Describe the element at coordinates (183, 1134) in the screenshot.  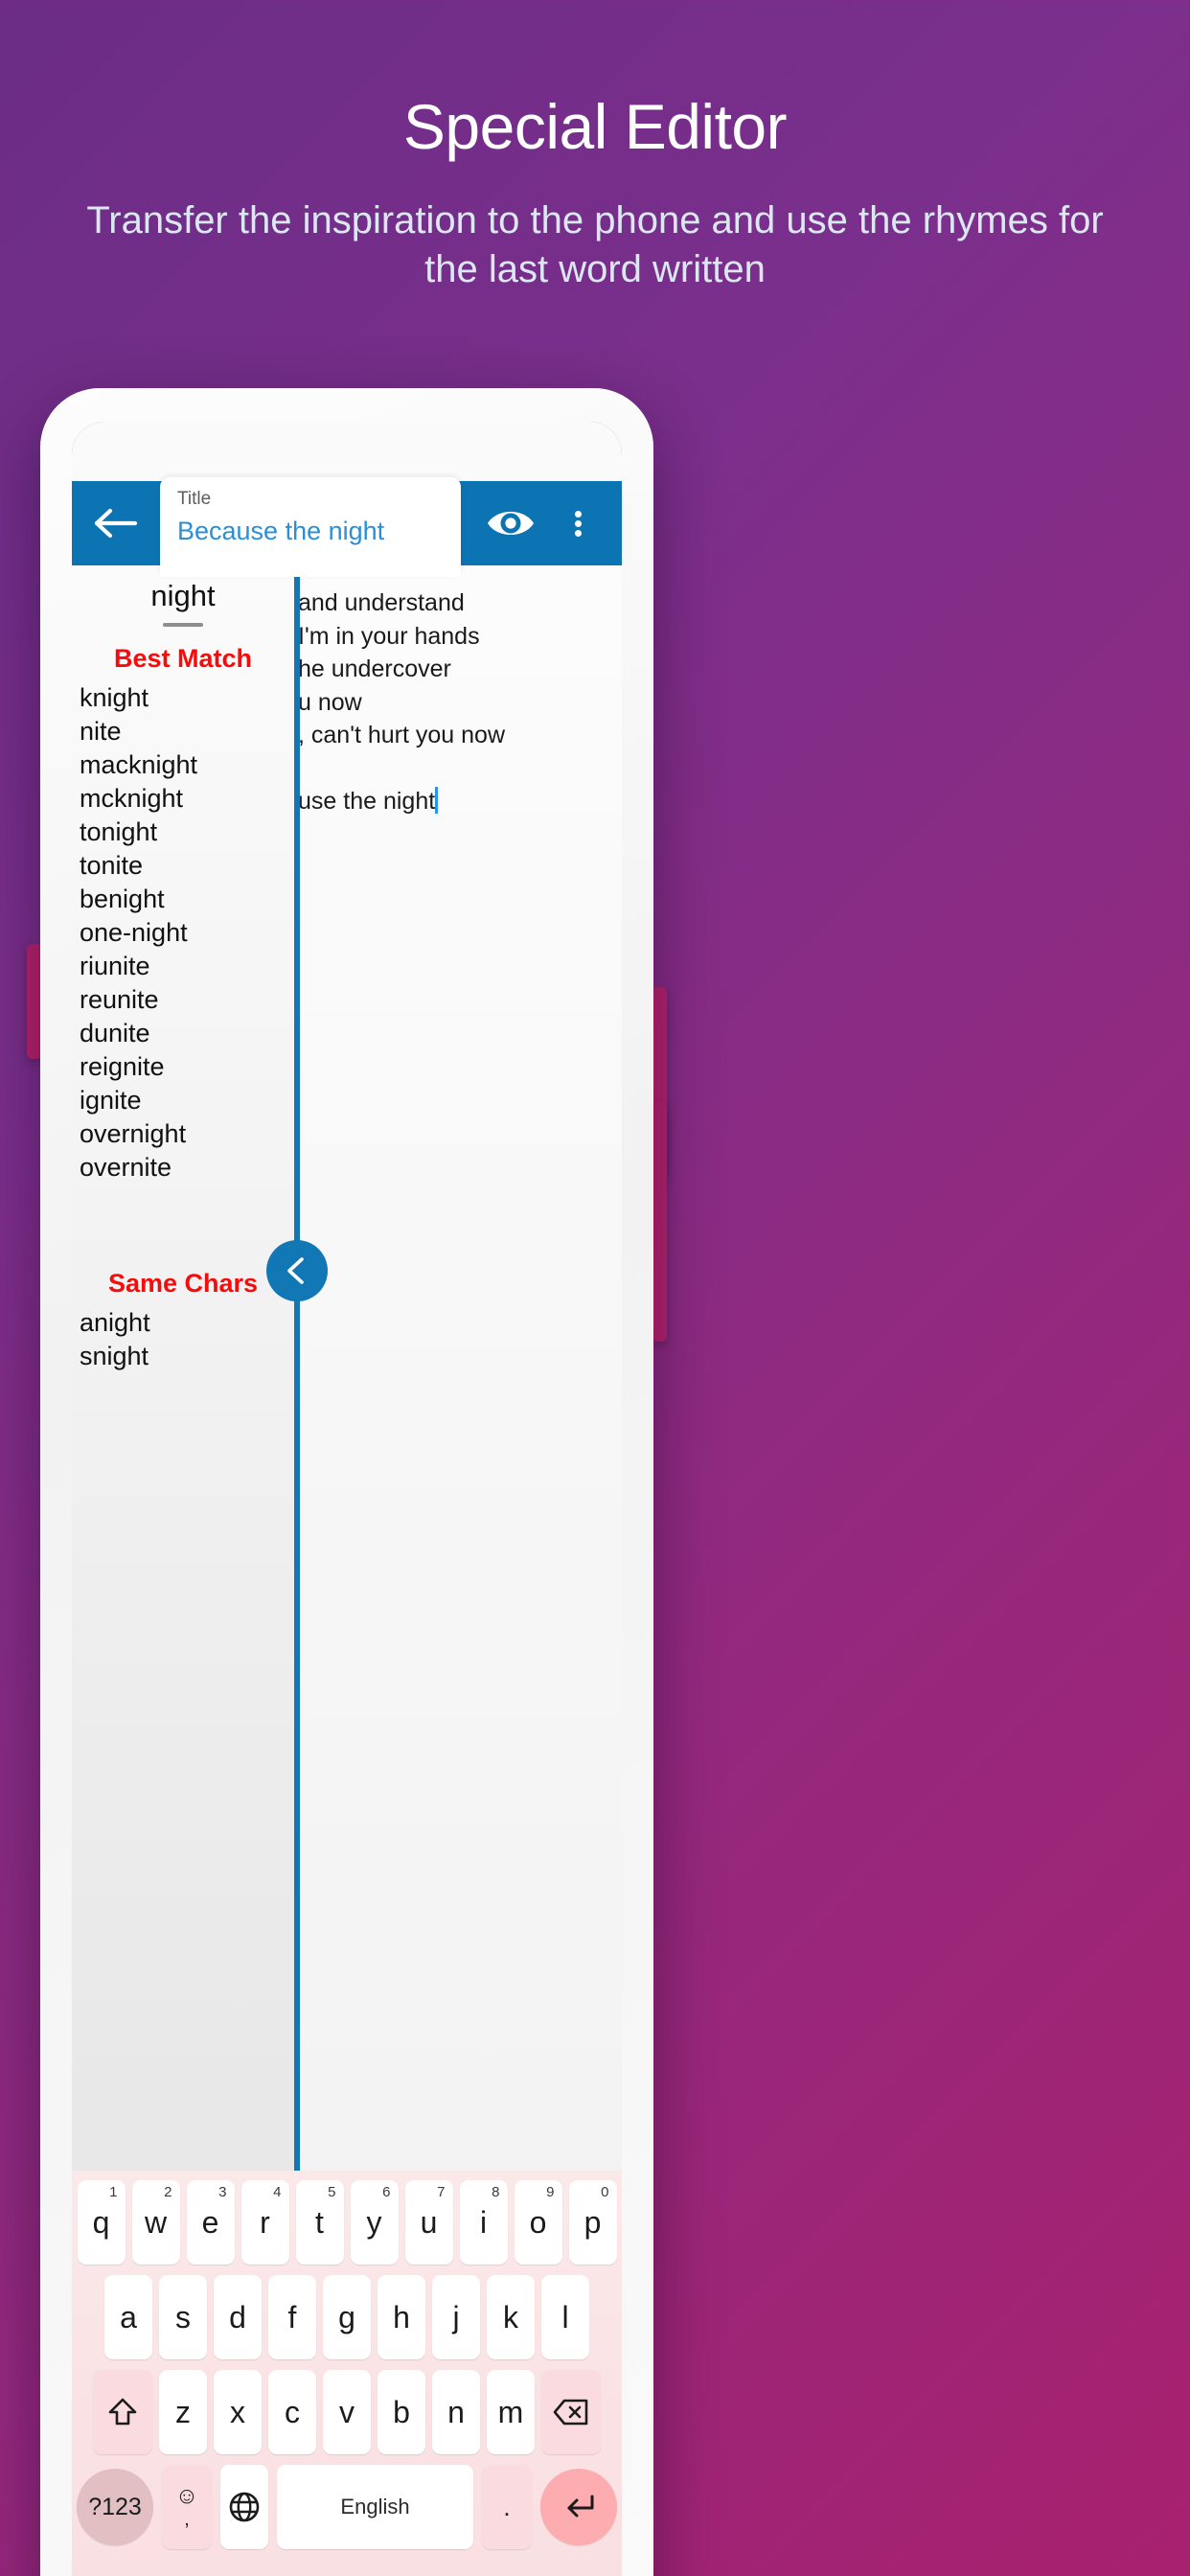
I see `rhyme-list-item: overnight` at that location.